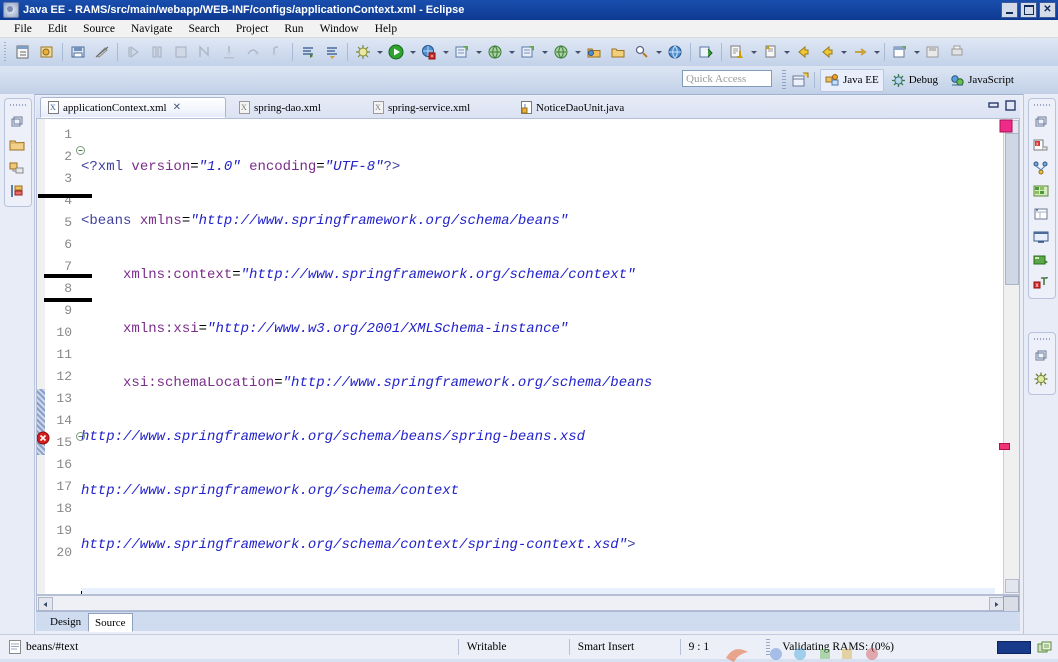 The height and width of the screenshot is (662, 1058). Describe the element at coordinates (204, 29) in the screenshot. I see `menu-search: Search` at that location.